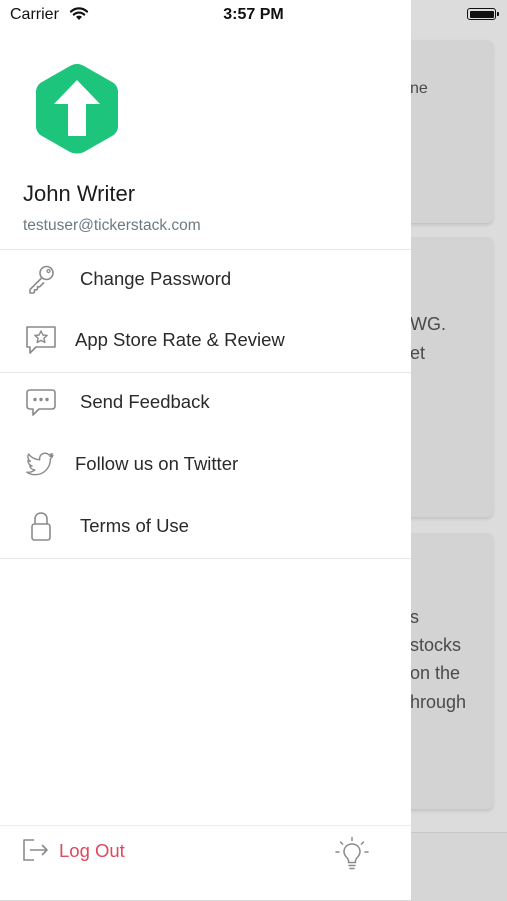 This screenshot has width=507, height=901. What do you see at coordinates (41, 526) in the screenshot?
I see `lock-icon` at bounding box center [41, 526].